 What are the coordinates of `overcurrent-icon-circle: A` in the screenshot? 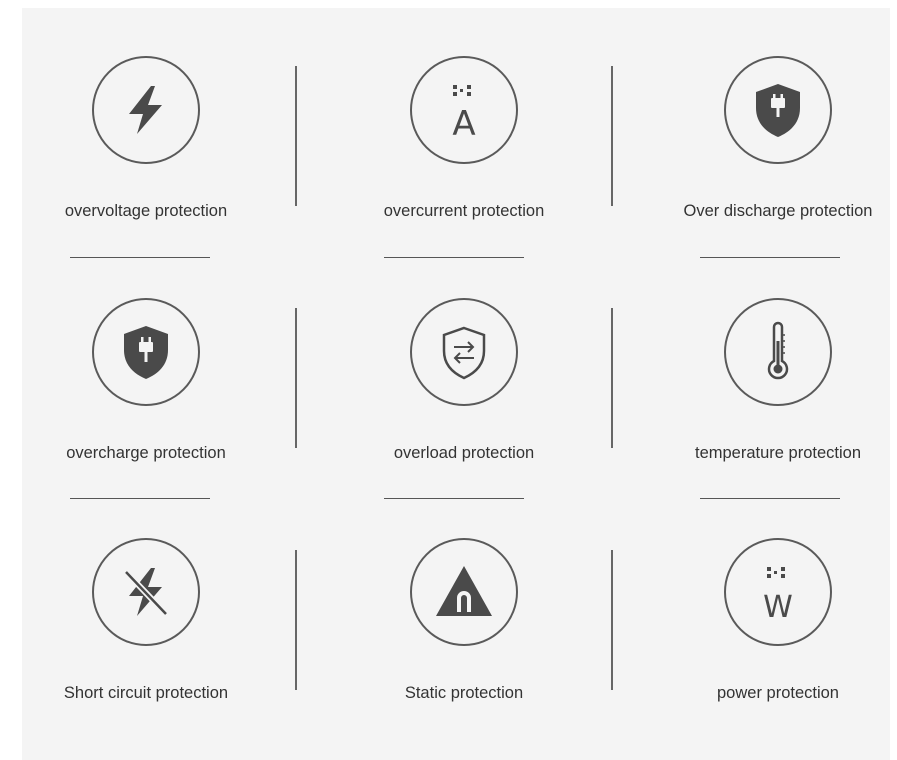 It's located at (464, 110).